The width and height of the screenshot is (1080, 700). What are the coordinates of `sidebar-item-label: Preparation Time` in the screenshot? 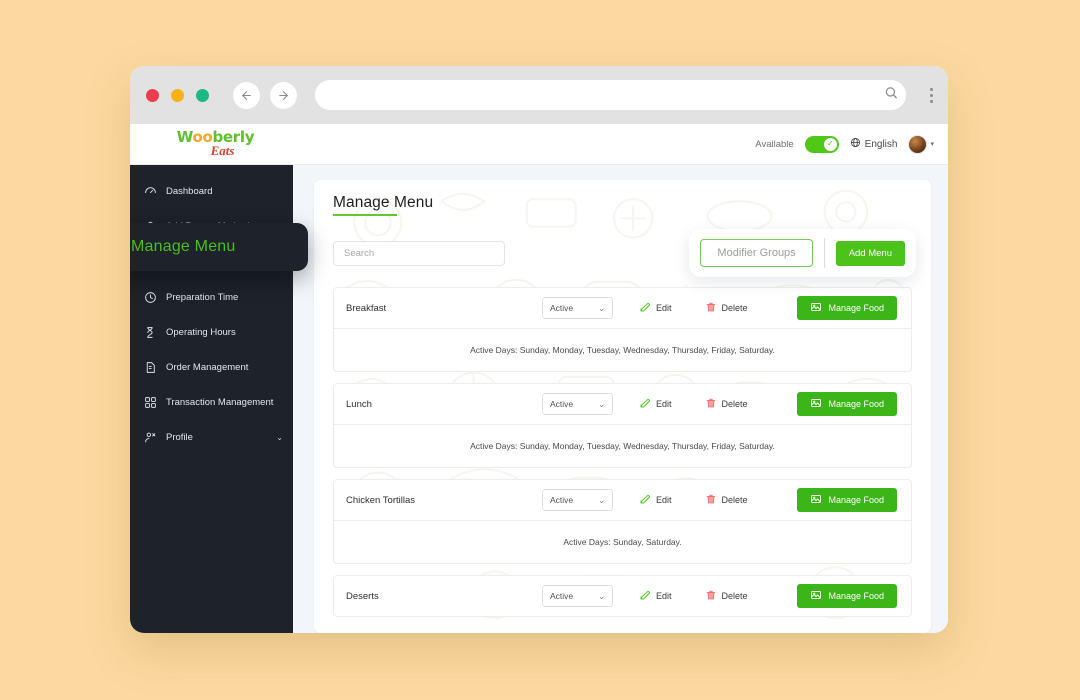 It's located at (202, 297).